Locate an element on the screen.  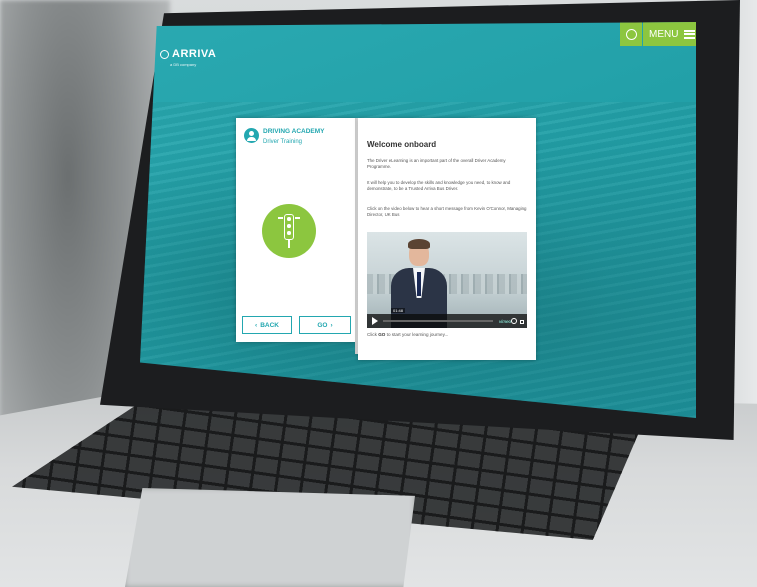
welcome-heading: Welcome onboard is located at coordinates (402, 144).